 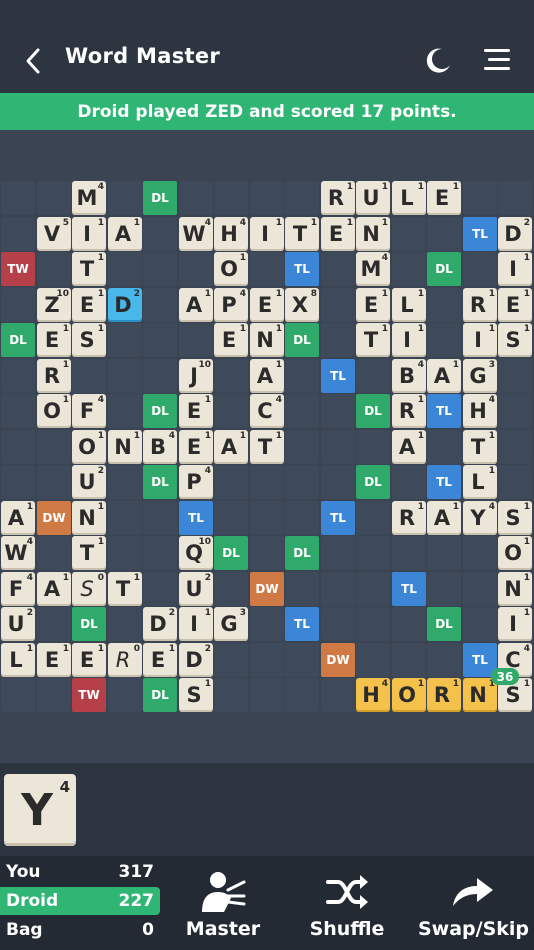 What do you see at coordinates (89, 695) in the screenshot?
I see `bonus-square-tw: TW` at bounding box center [89, 695].